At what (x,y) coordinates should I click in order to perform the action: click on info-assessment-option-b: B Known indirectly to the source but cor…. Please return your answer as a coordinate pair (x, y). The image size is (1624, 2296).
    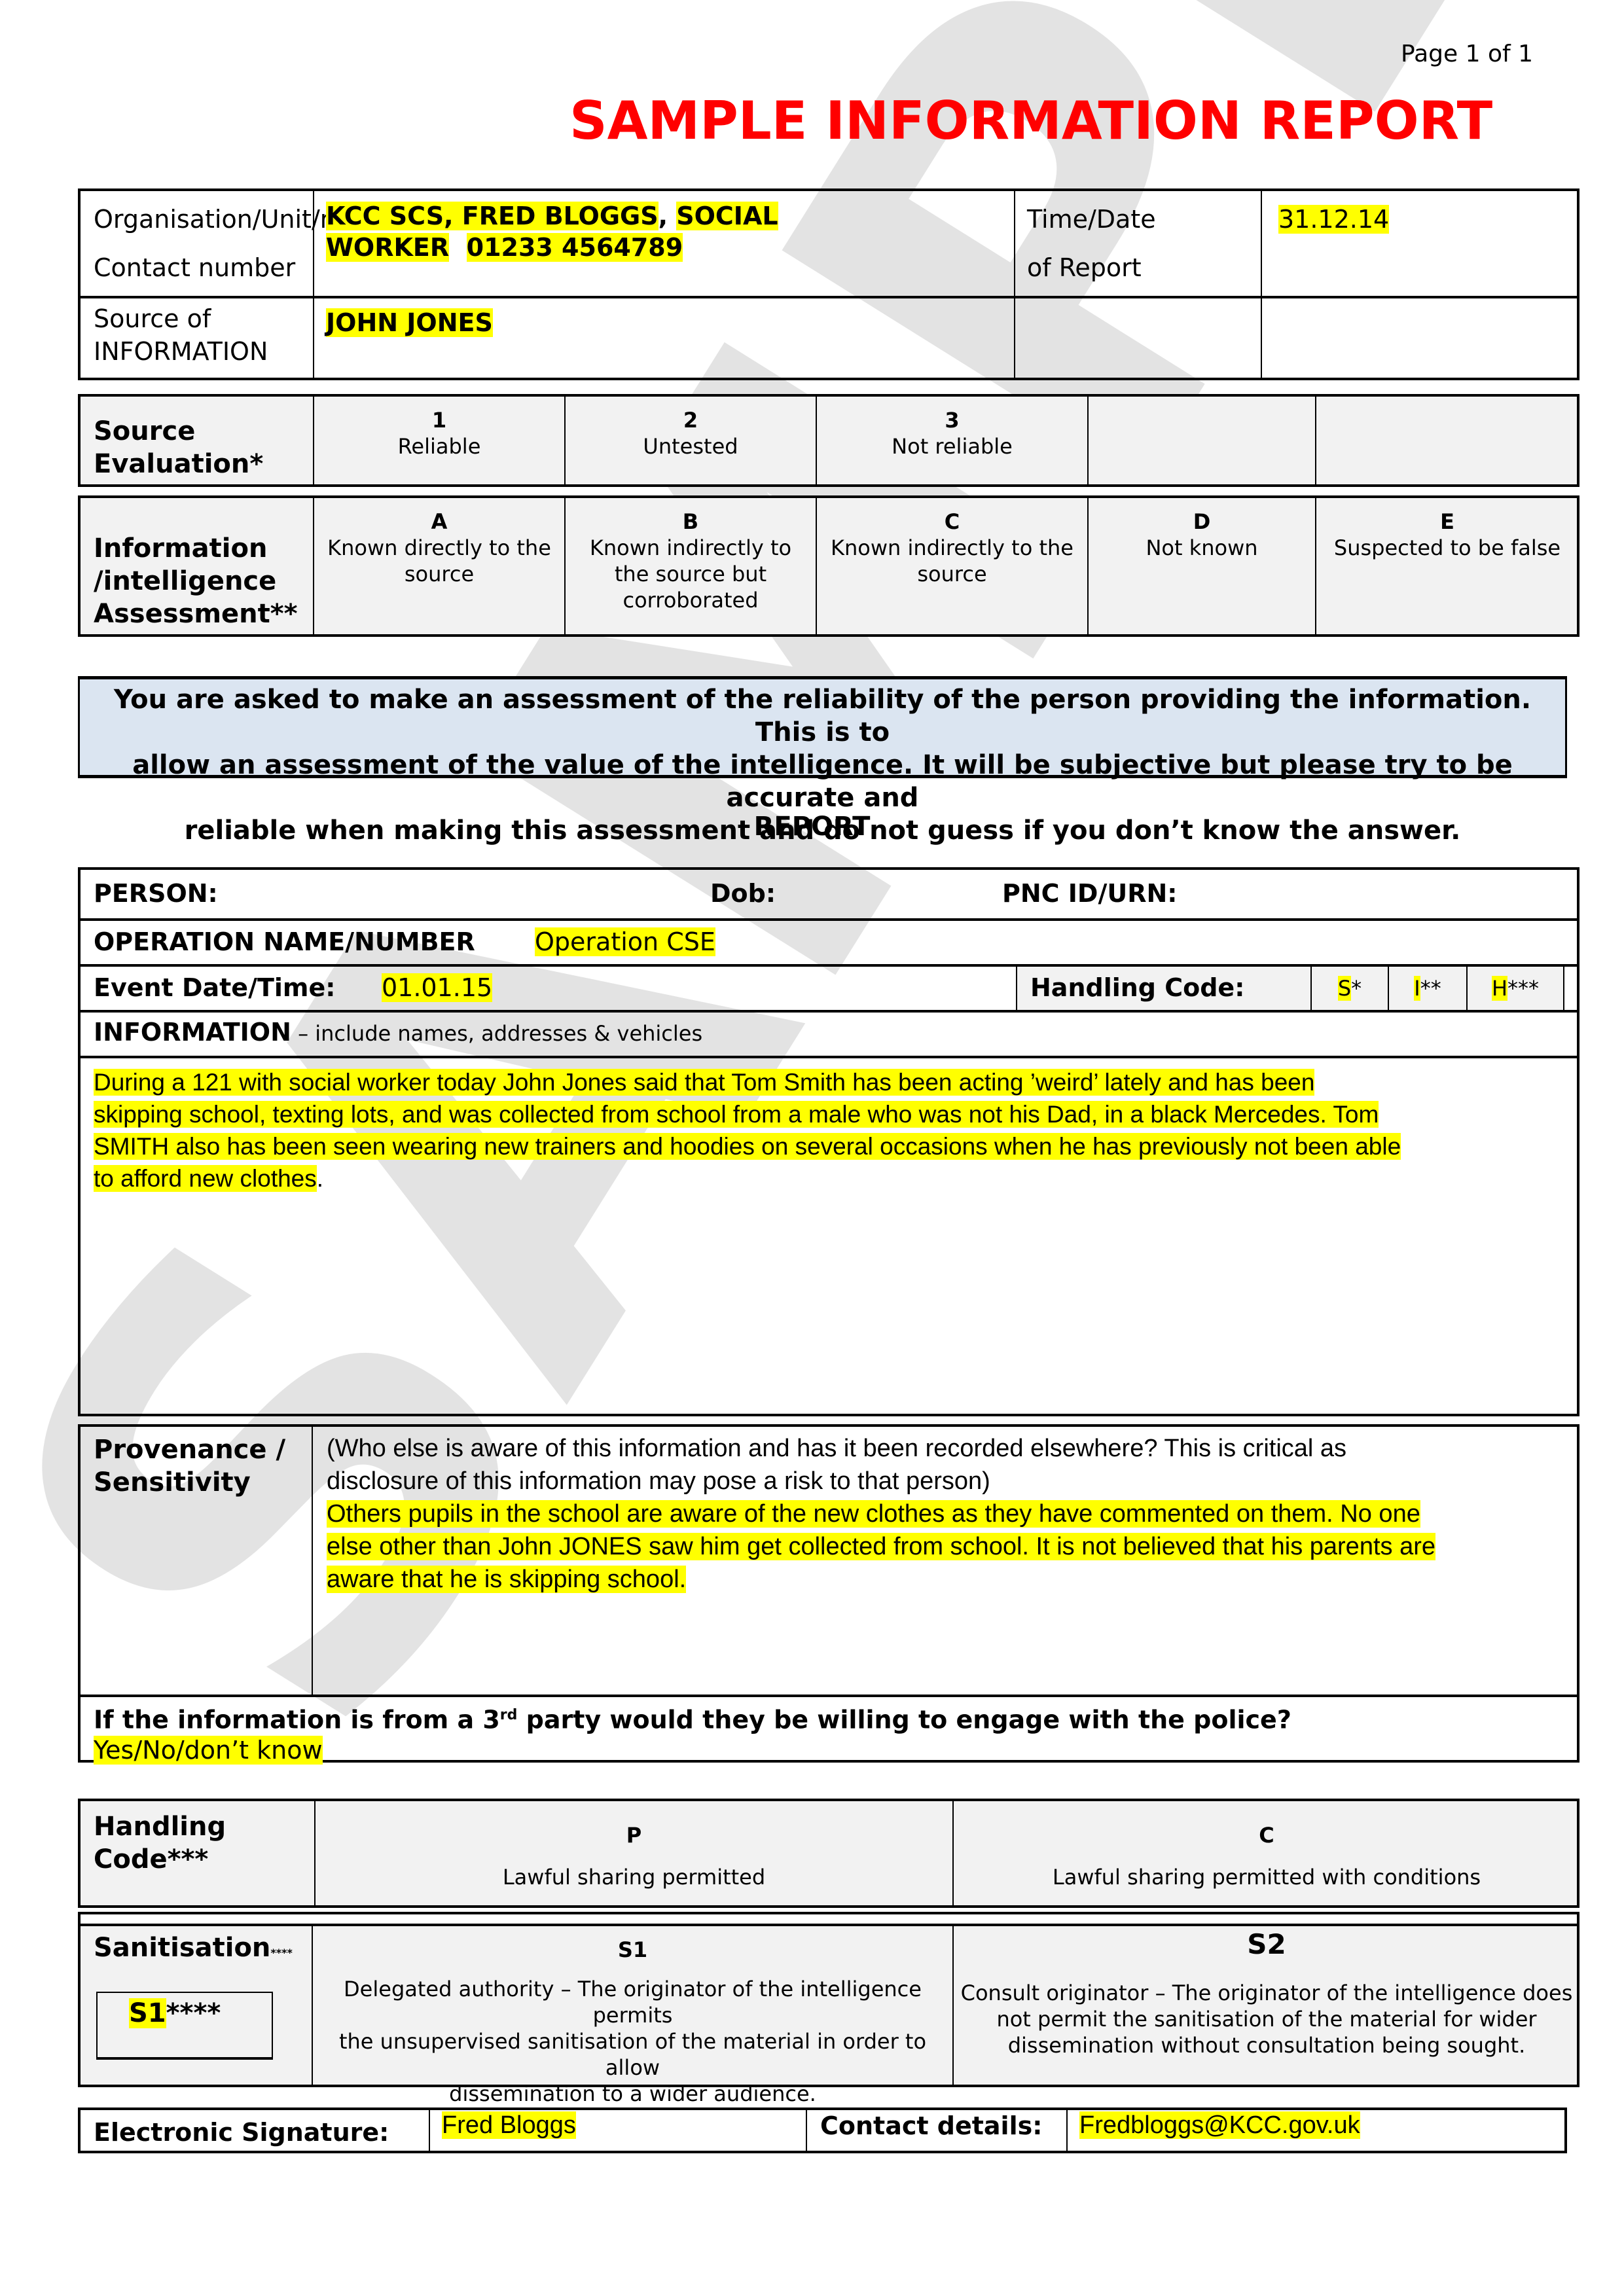
    Looking at the image, I should click on (691, 561).